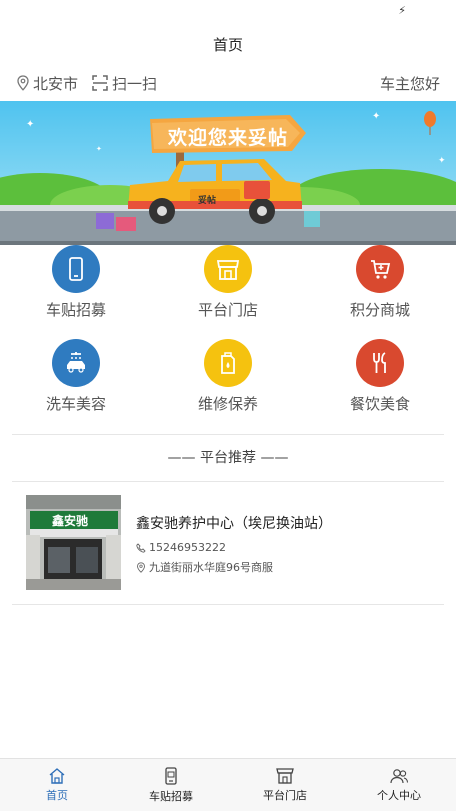  I want to click on page-title: 首页, so click(227, 44).